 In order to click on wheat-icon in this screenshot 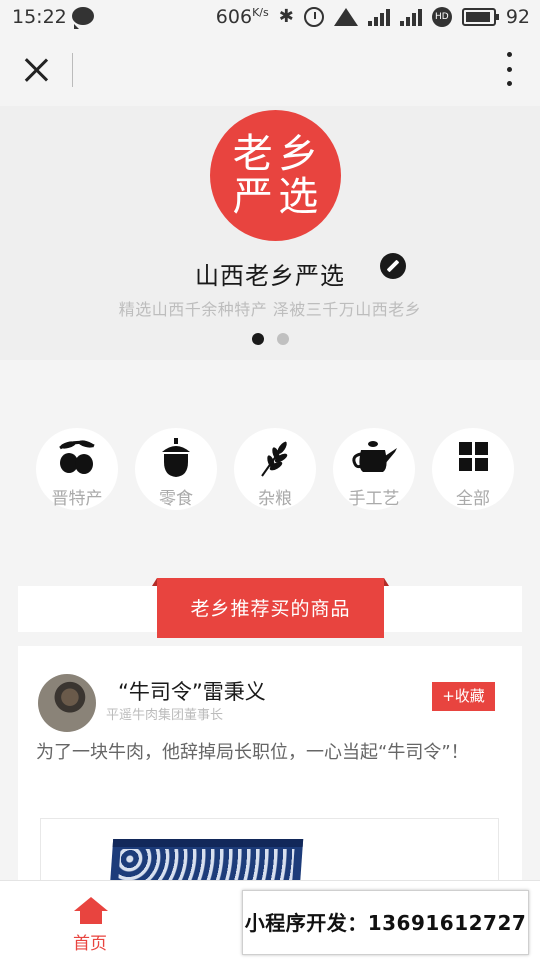, I will do `click(274, 459)`.